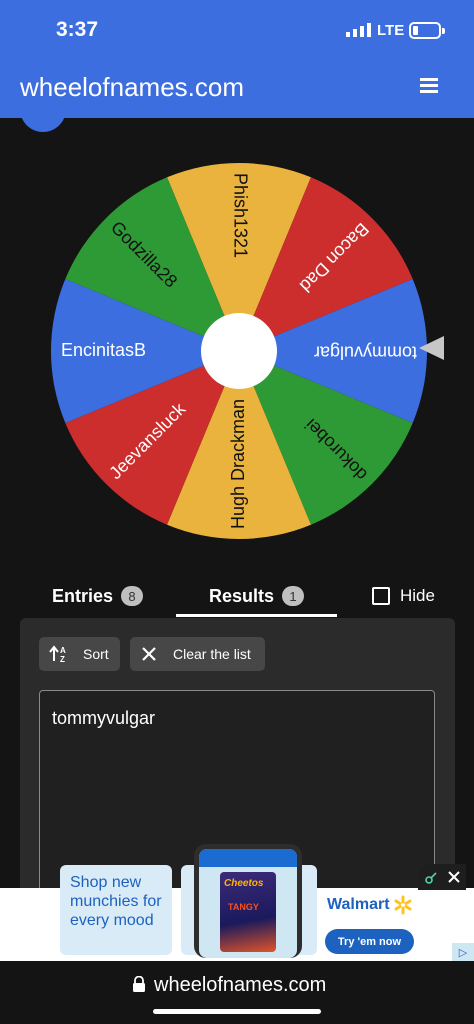  I want to click on home-indicator, so click(237, 1011).